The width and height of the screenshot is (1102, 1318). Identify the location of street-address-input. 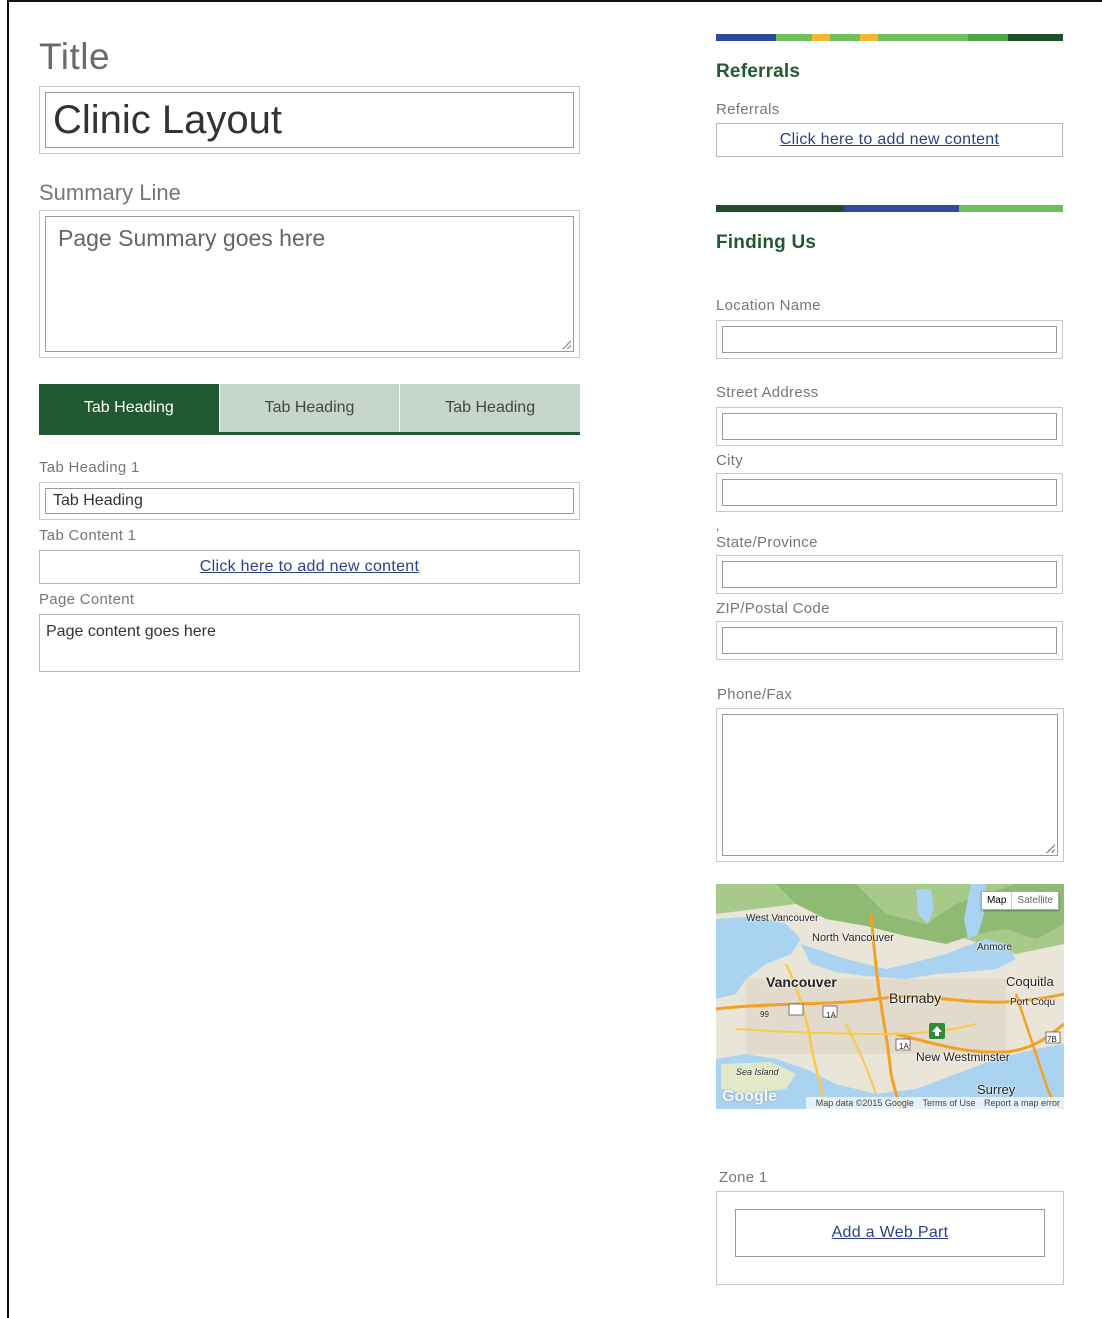
(889, 426).